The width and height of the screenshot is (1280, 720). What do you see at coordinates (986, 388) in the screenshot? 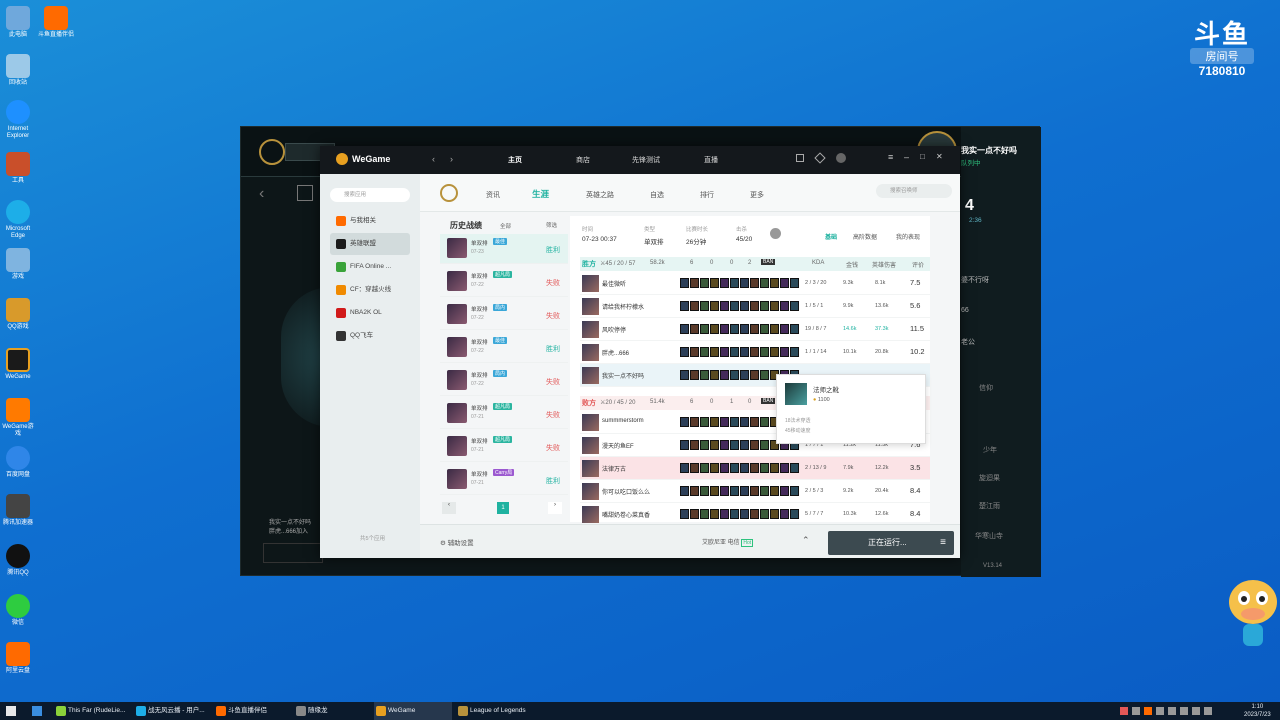
I see `friend-list-item: 信仰` at bounding box center [986, 388].